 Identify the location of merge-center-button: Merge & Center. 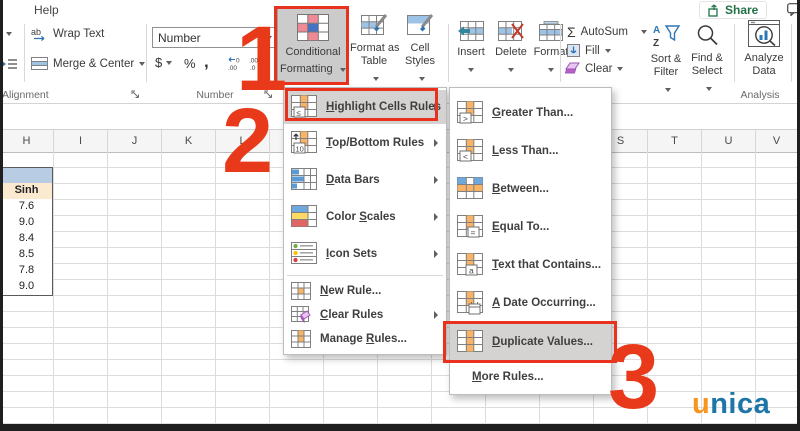
(88, 63).